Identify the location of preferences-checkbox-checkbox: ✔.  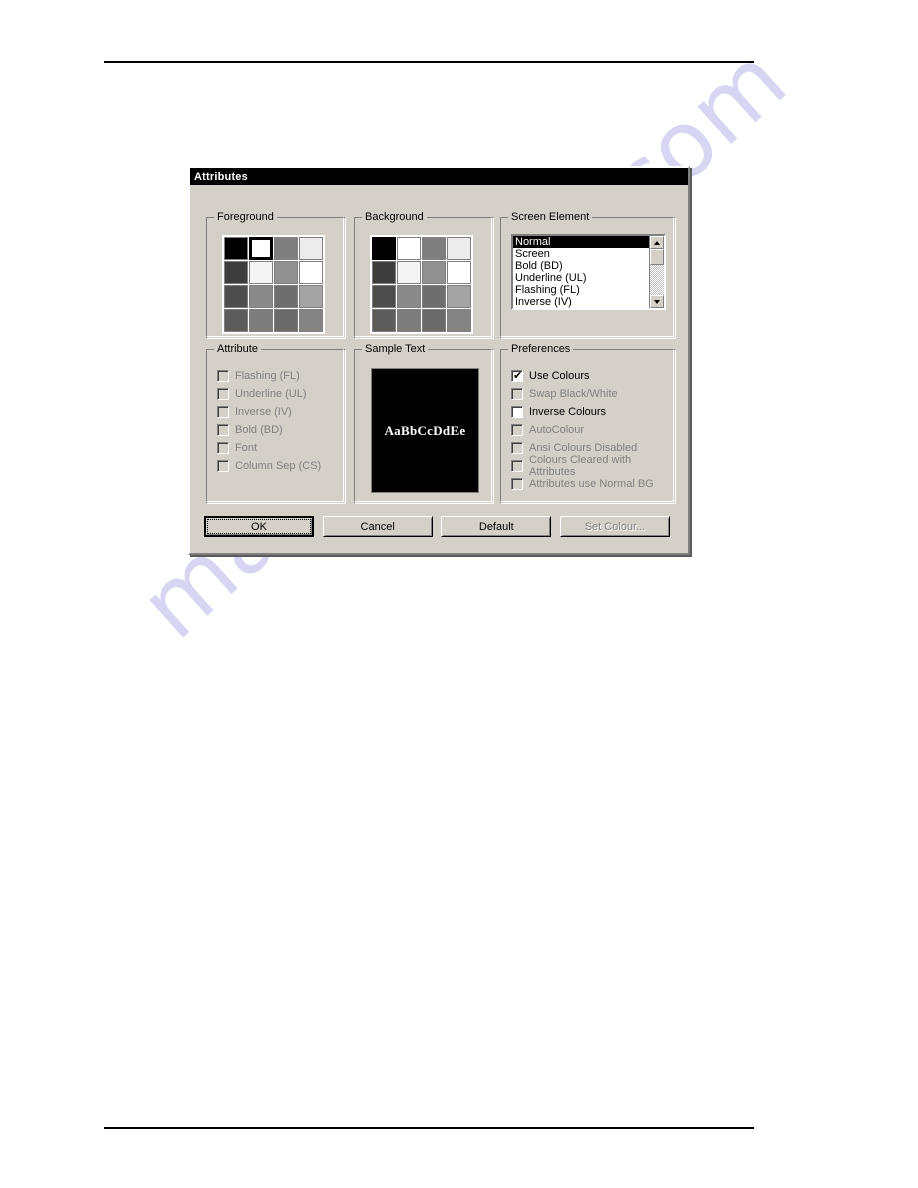
(517, 376).